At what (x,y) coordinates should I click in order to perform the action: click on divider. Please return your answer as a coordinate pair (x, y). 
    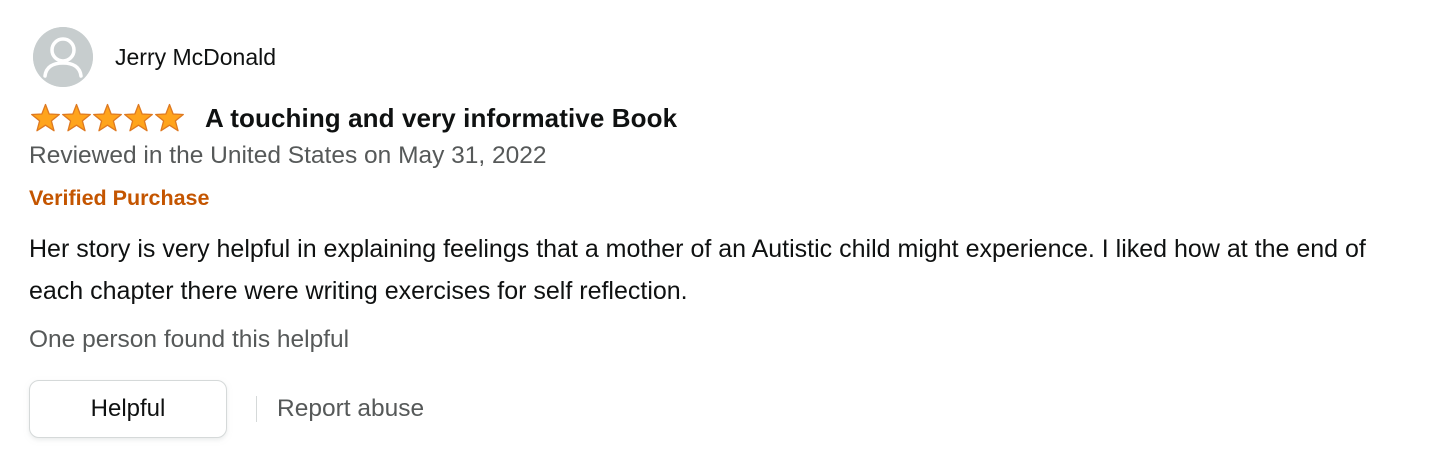
    Looking at the image, I should click on (256, 409).